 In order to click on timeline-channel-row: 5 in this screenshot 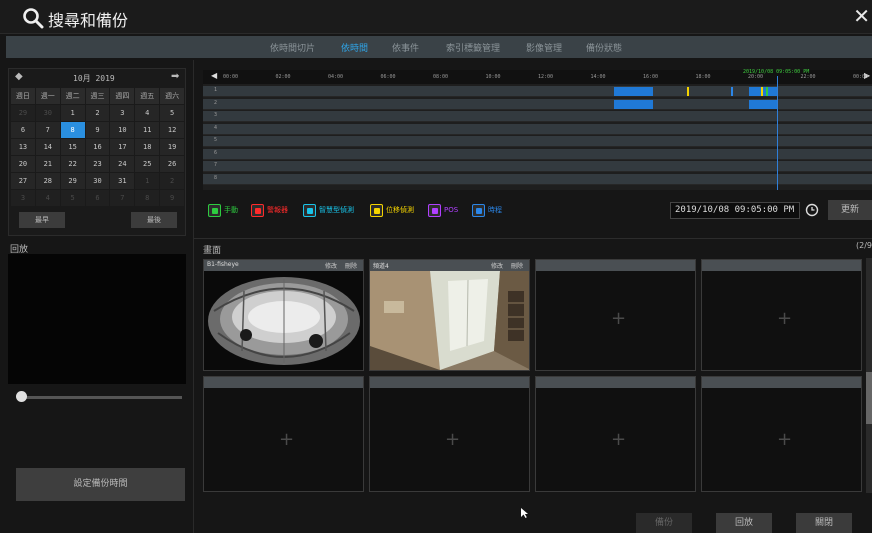, I will do `click(537, 141)`.